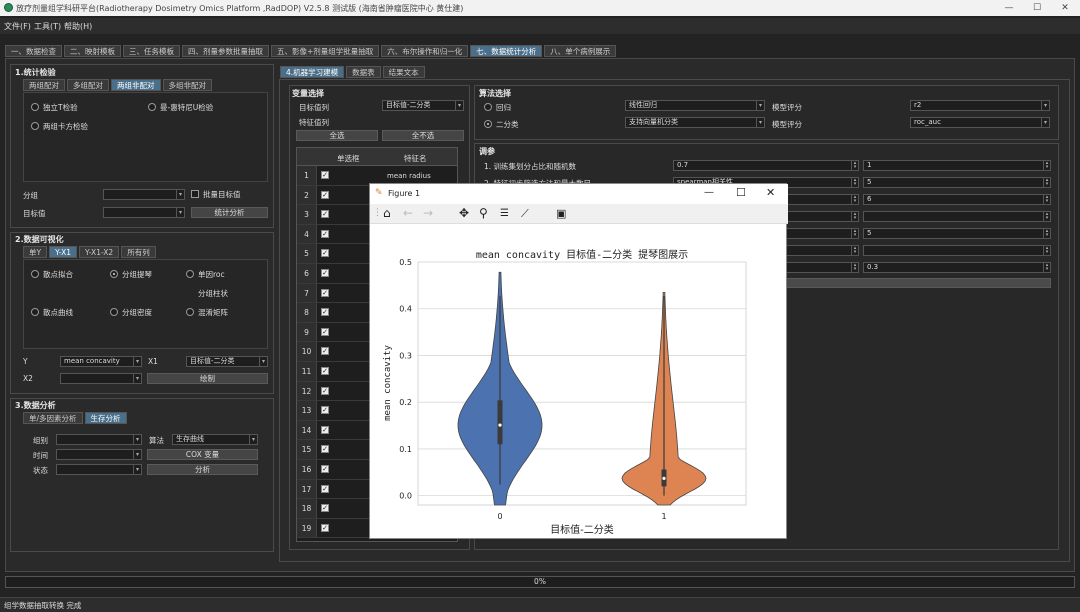  What do you see at coordinates (17, 26) in the screenshot?
I see `menu-file: 文件(F)` at bounding box center [17, 26].